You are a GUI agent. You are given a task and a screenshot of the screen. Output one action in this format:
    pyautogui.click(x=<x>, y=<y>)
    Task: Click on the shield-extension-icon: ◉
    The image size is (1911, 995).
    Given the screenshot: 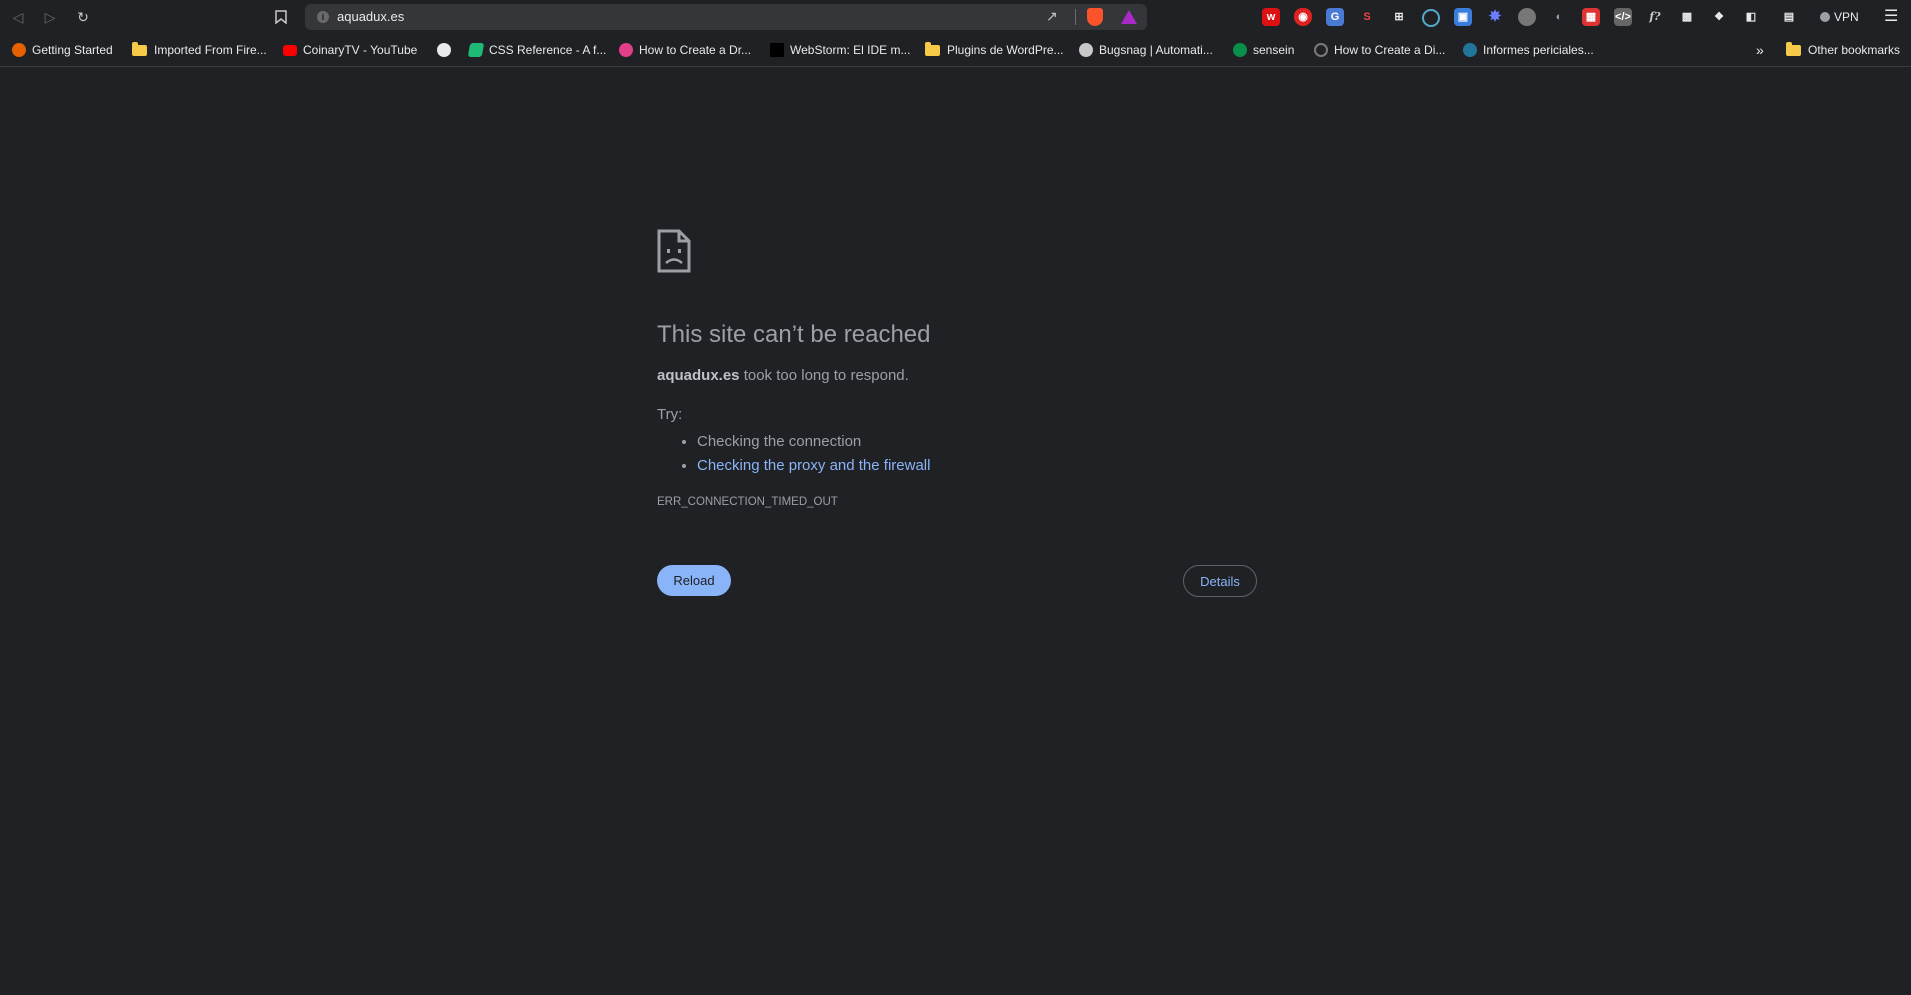 What is the action you would take?
    pyautogui.click(x=1303, y=17)
    